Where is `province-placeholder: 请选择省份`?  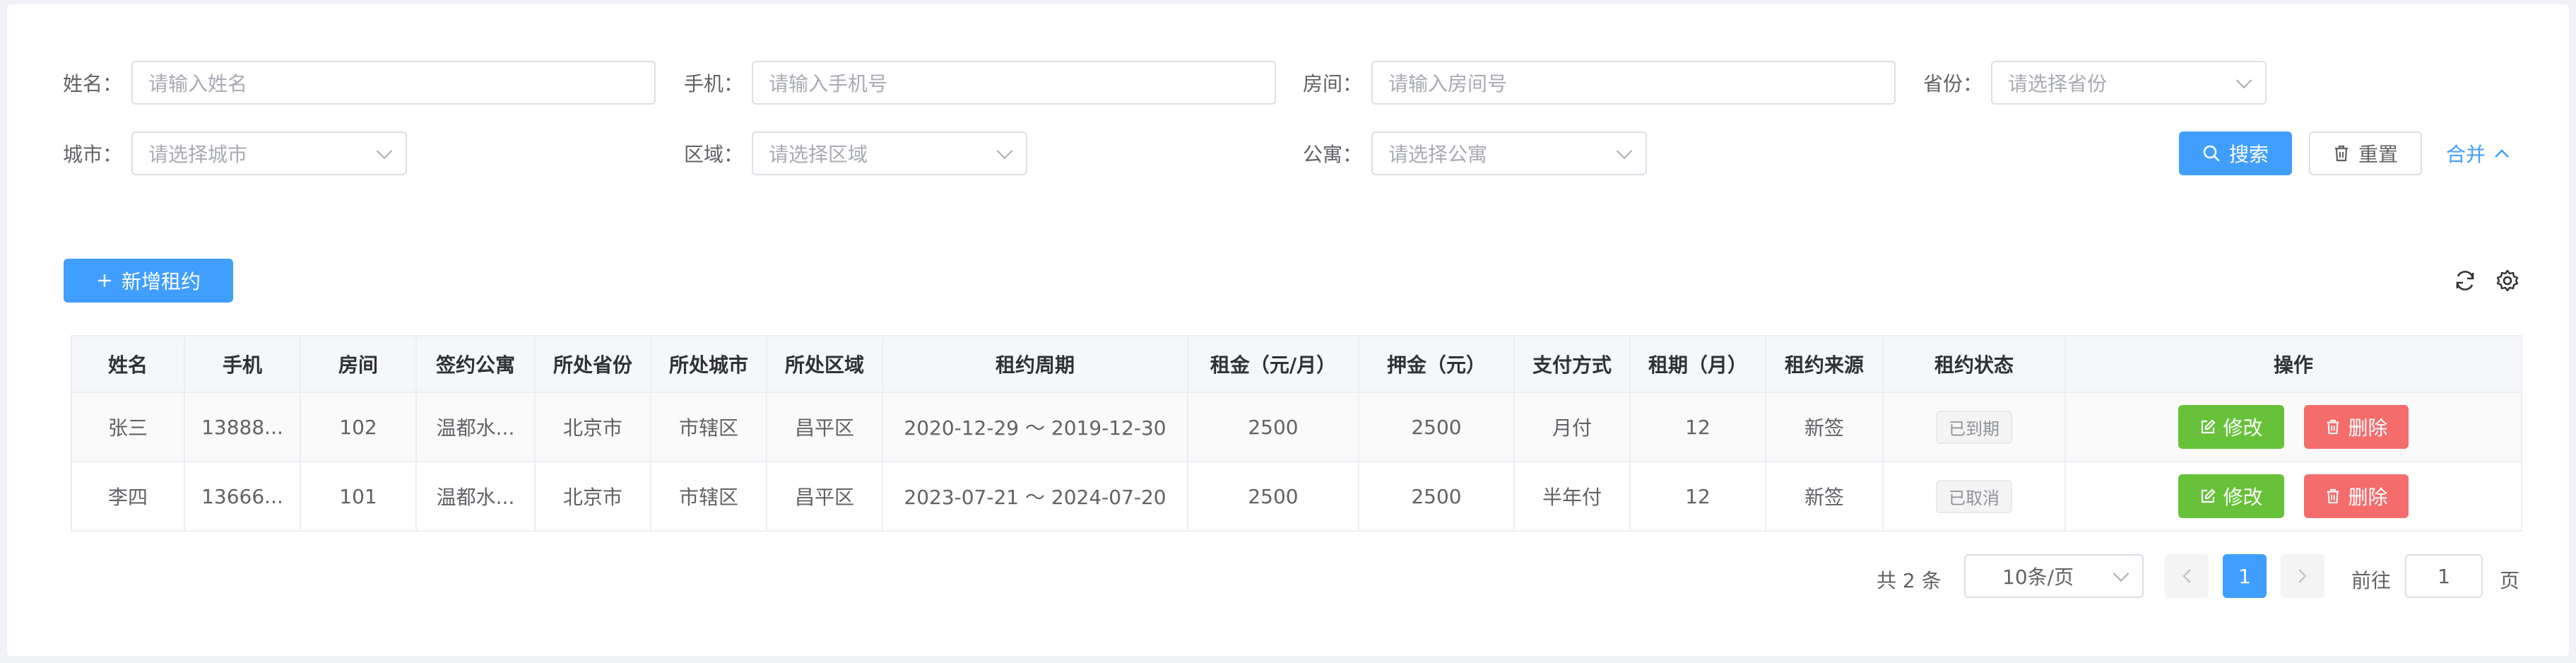 province-placeholder: 请选择省份 is located at coordinates (2058, 83).